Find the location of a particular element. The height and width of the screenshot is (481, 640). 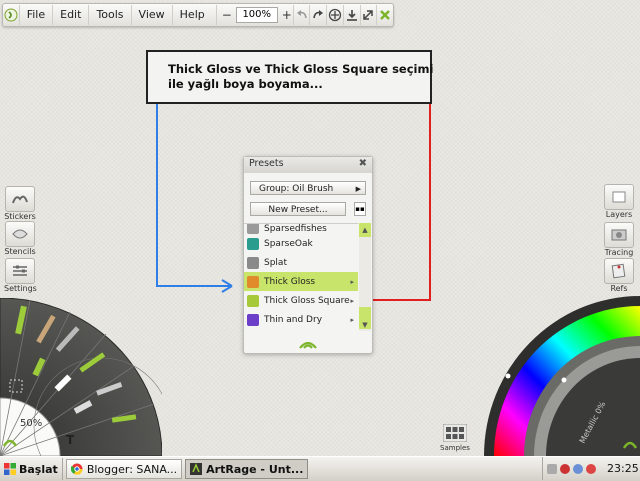

settings-label: Settings is located at coordinates (20, 288).